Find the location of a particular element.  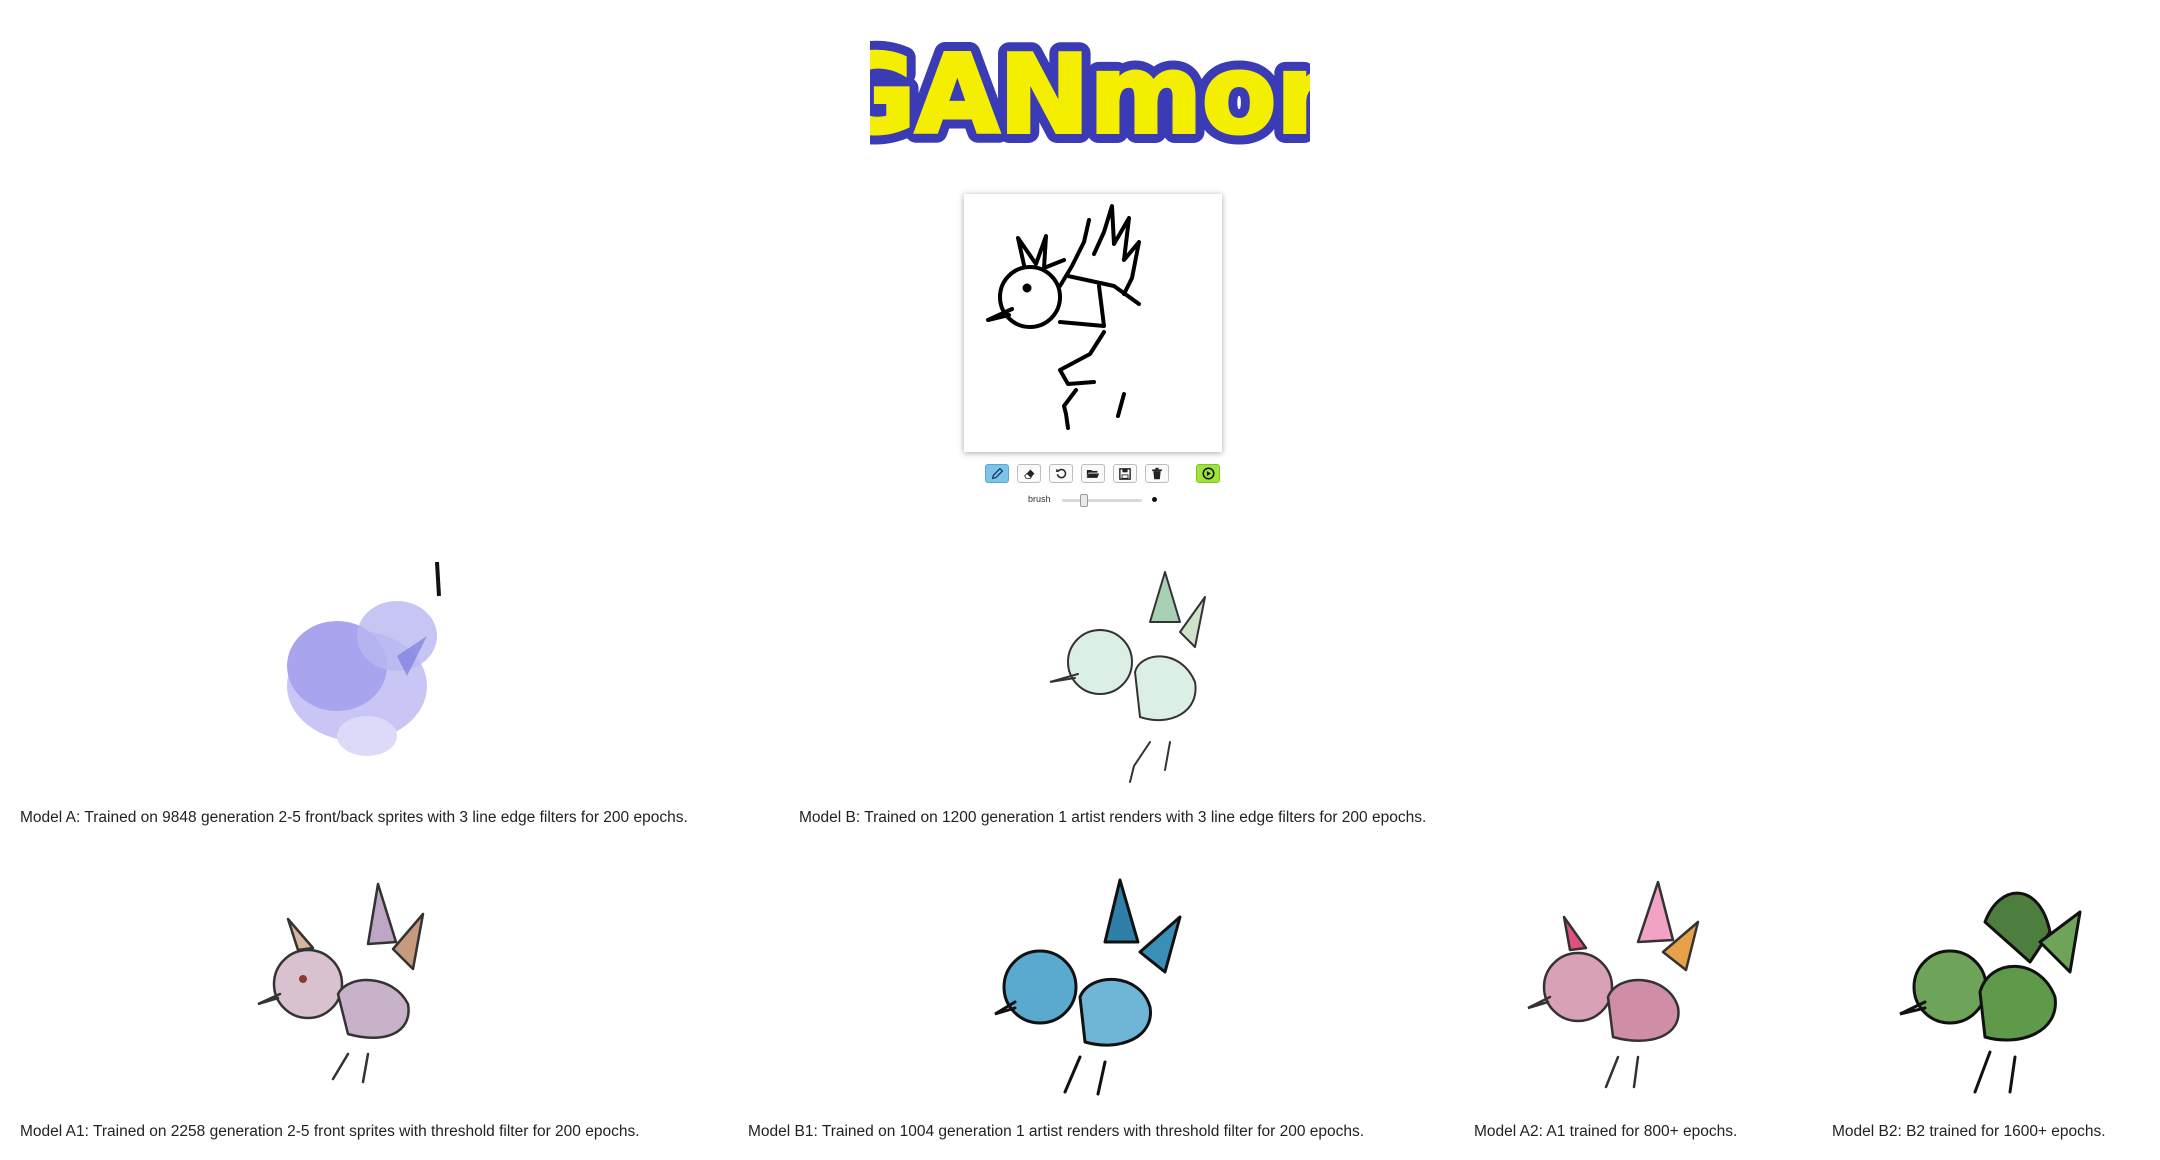

undo-button is located at coordinates (1061, 473).